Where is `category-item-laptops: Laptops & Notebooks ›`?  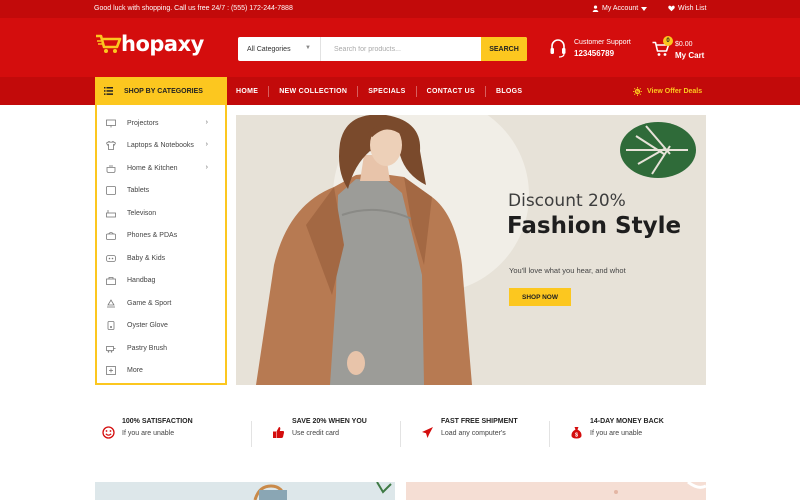
category-item-laptops: Laptops & Notebooks › is located at coordinates (161, 145).